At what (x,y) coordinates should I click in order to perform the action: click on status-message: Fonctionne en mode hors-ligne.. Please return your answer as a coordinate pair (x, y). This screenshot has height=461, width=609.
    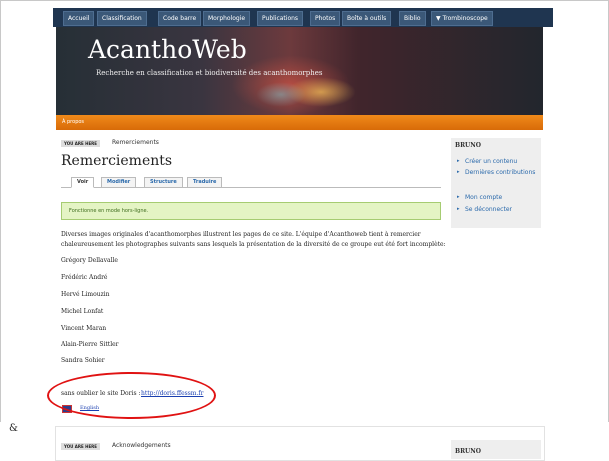
    Looking at the image, I should click on (251, 211).